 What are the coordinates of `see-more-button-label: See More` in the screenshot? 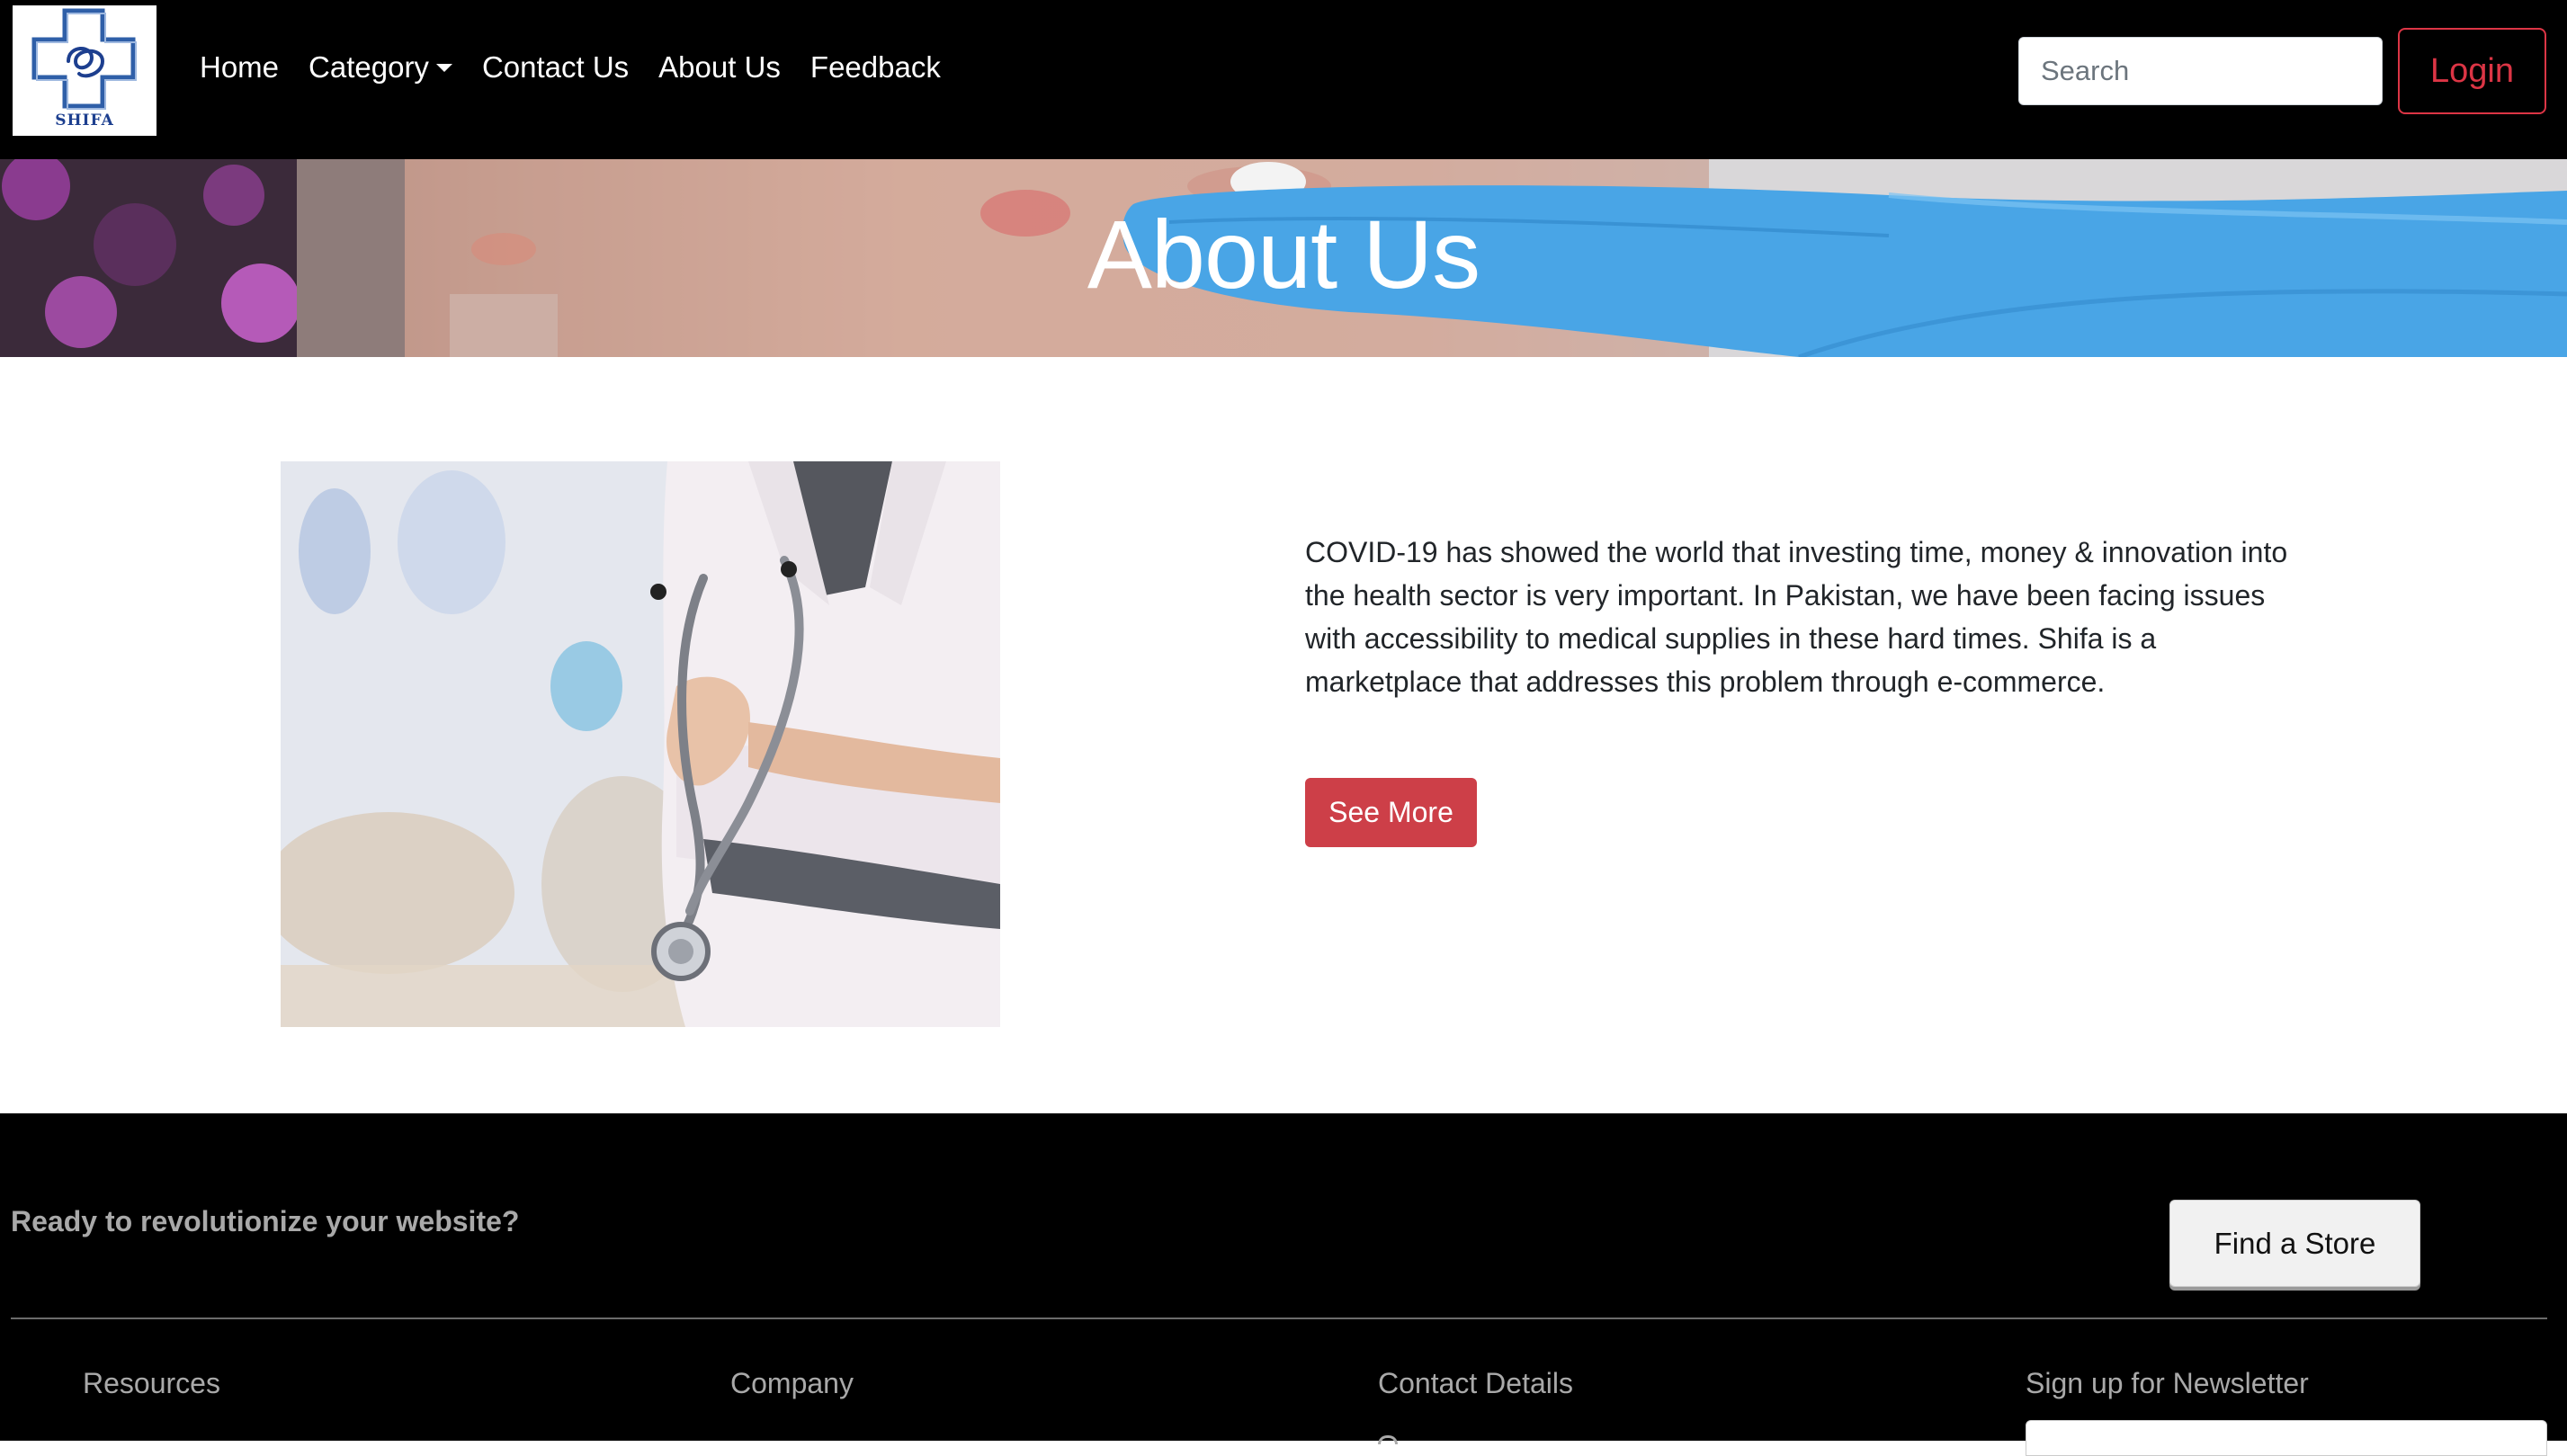 It's located at (1390, 812).